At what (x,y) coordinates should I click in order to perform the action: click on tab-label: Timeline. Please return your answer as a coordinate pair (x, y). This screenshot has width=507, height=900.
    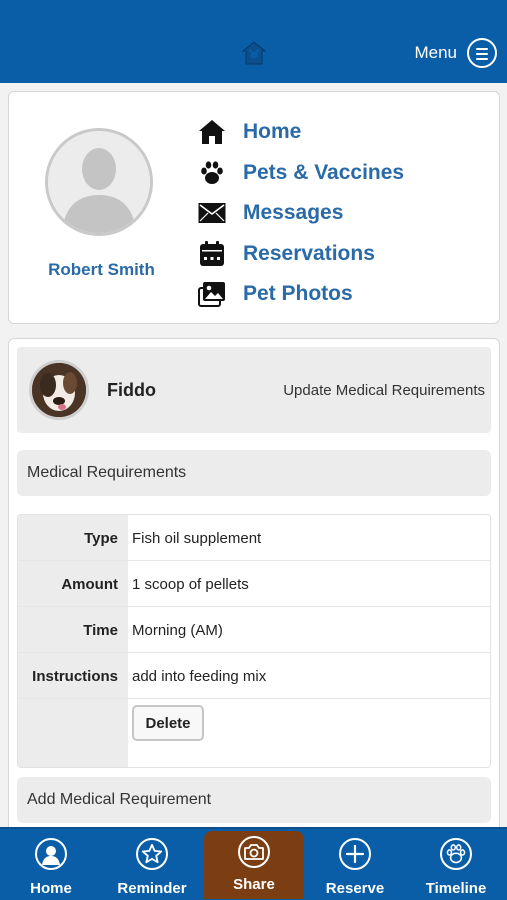
    Looking at the image, I should click on (456, 888).